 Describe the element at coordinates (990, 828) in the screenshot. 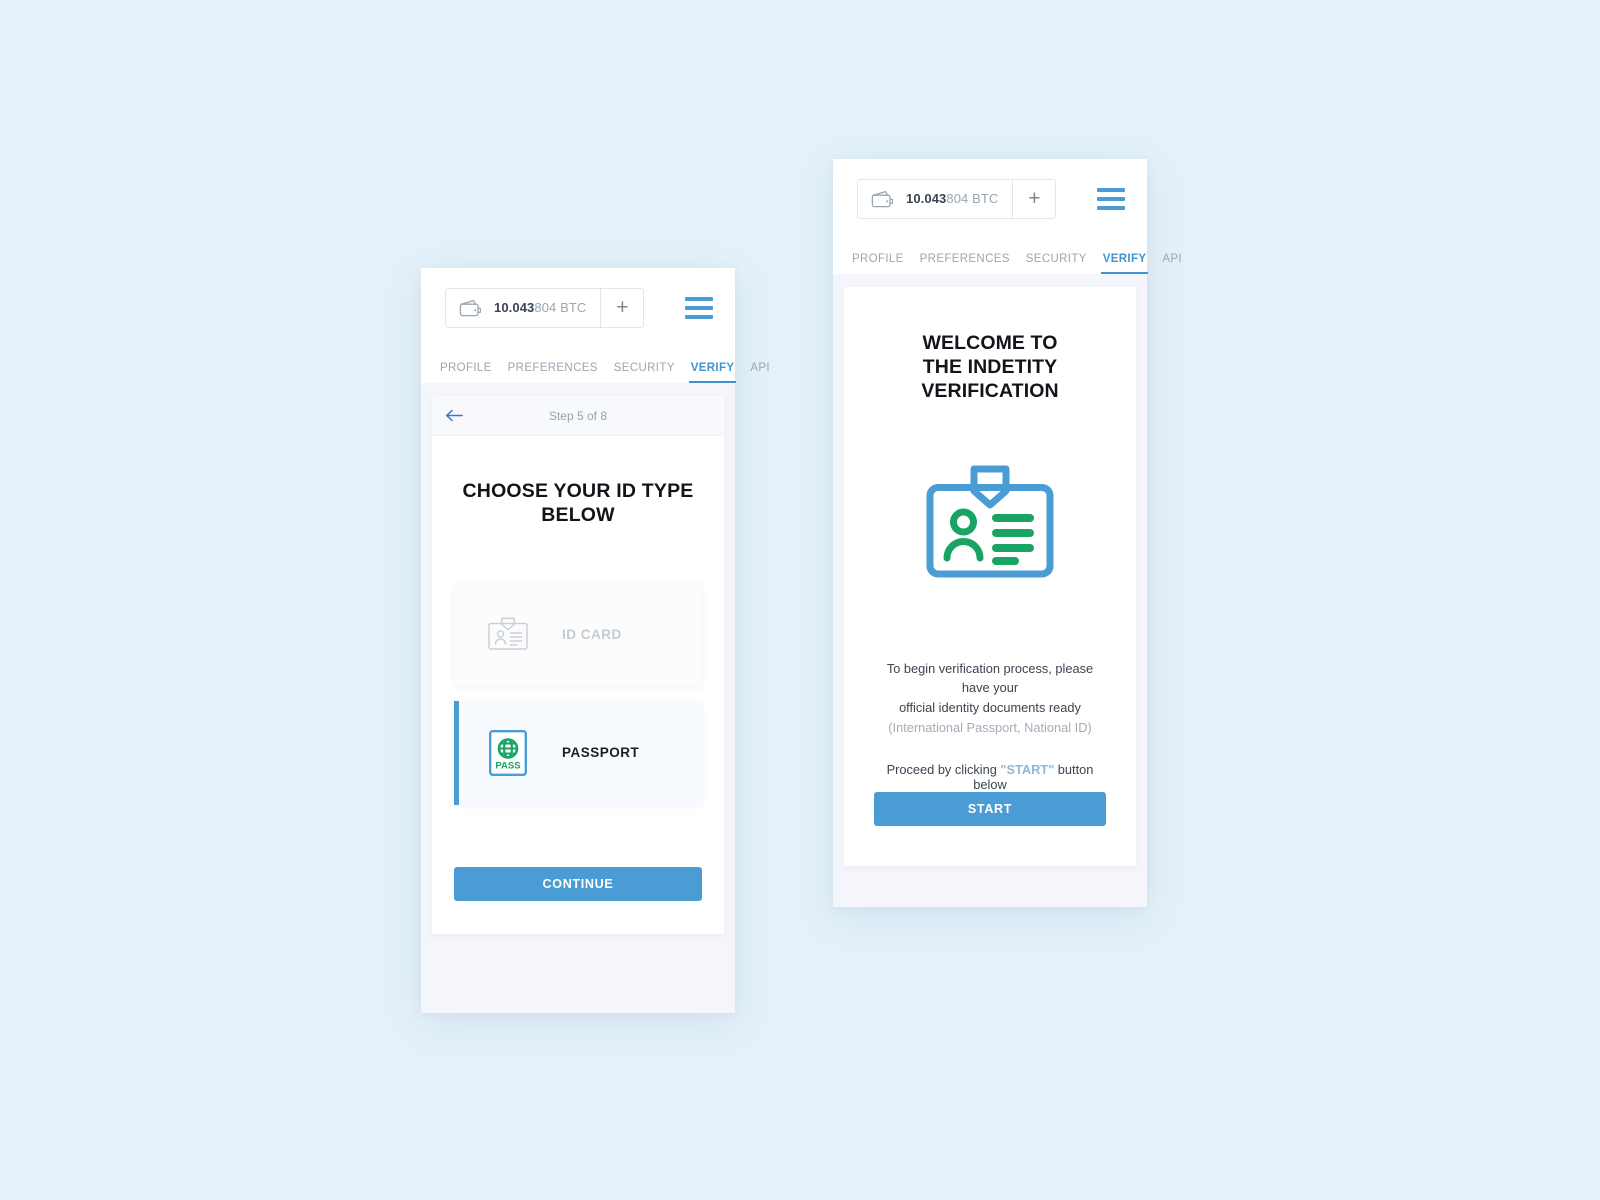

I see `start-button-wrapper: START` at that location.